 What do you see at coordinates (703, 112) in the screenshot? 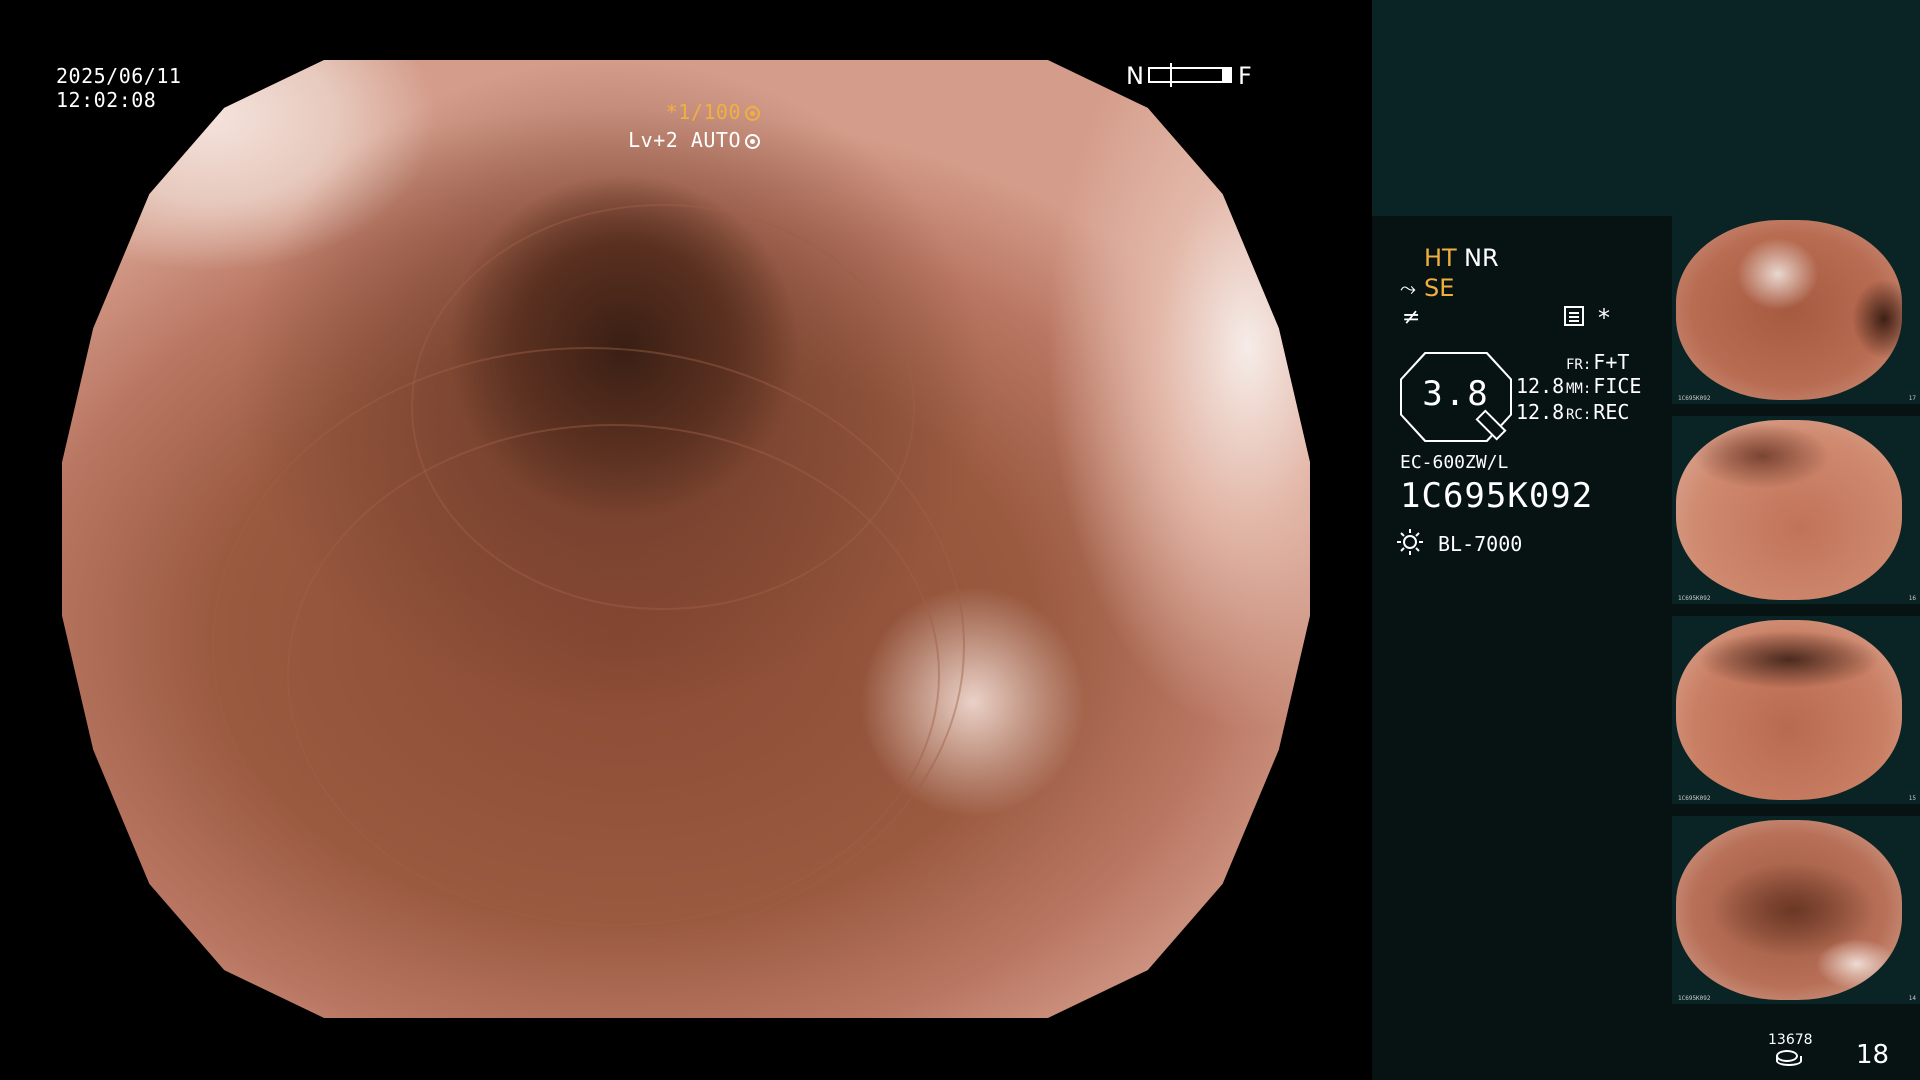
I see `shutter-value: *1/100` at bounding box center [703, 112].